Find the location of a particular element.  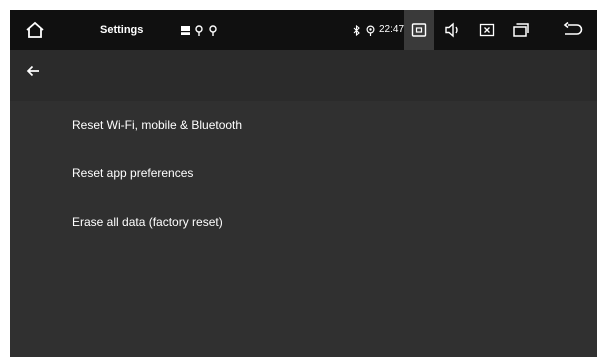

home-icon is located at coordinates (35, 29).